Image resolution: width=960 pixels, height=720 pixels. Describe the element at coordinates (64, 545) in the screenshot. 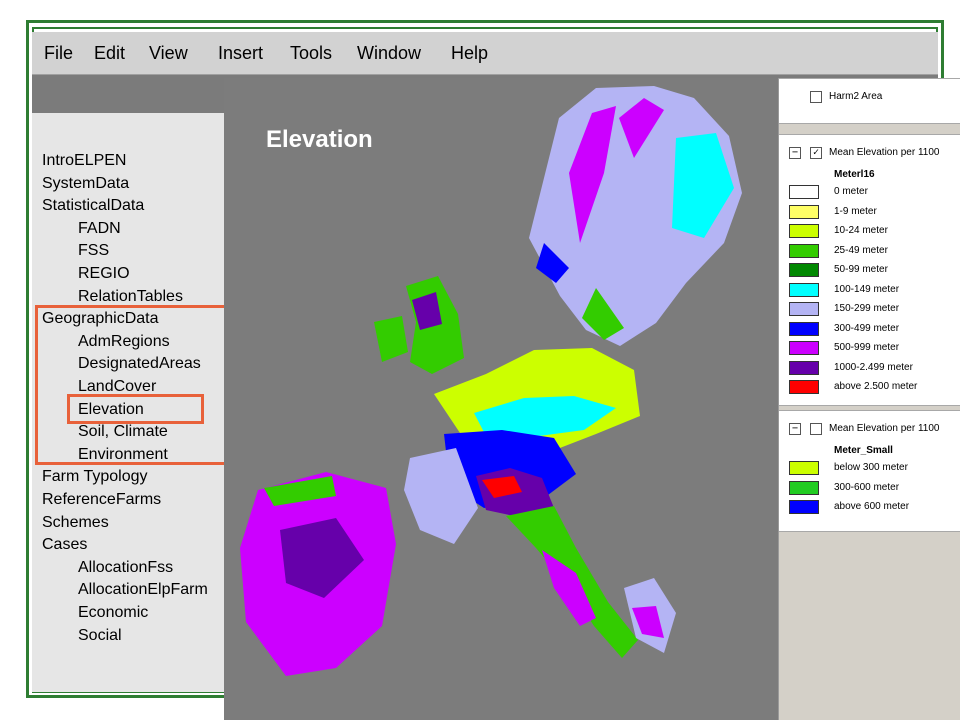

I see `tree-item-cases: Cases` at that location.